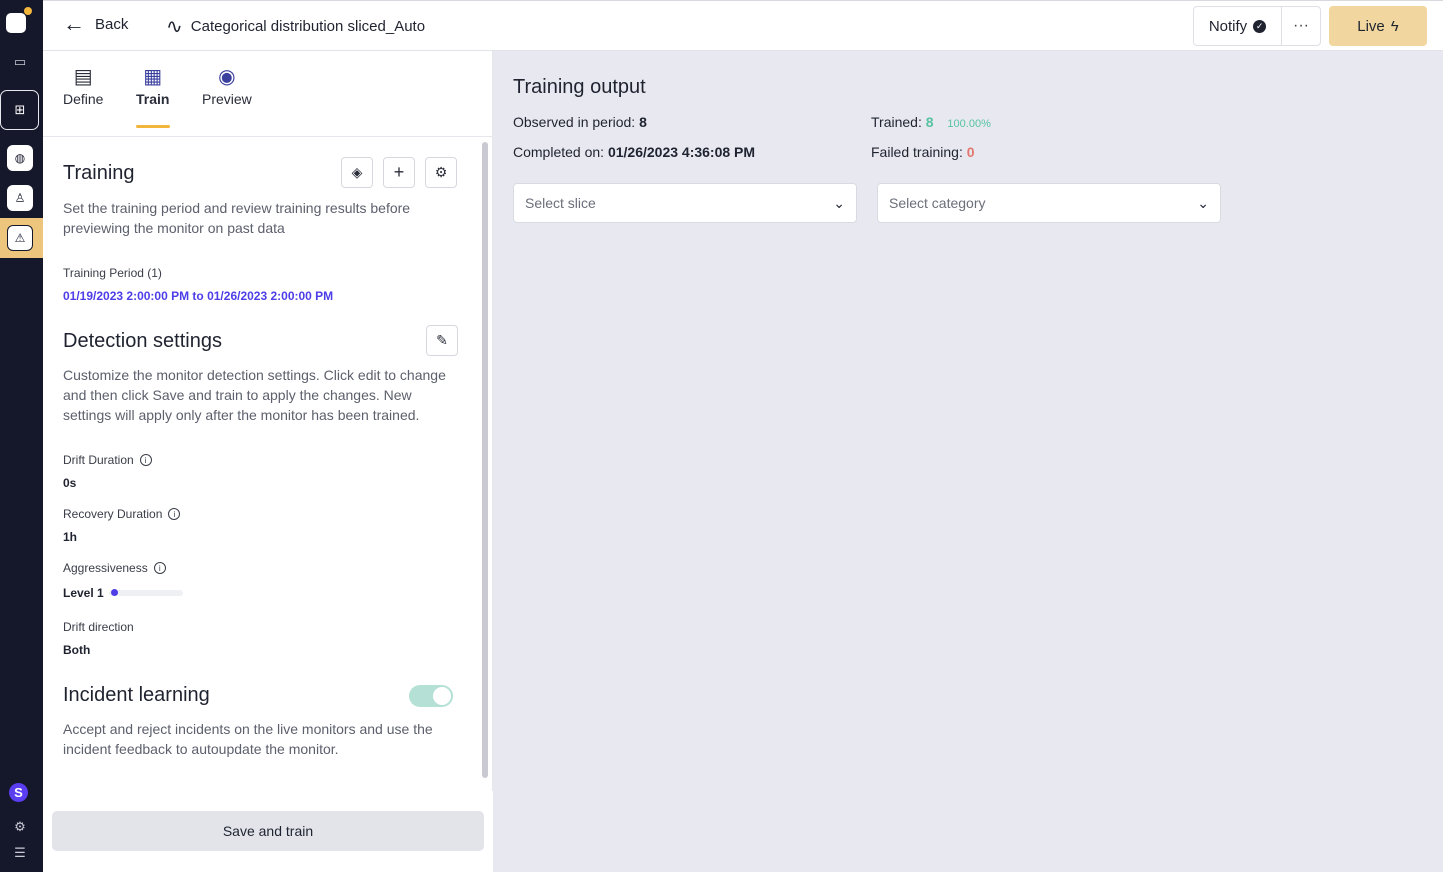 The width and height of the screenshot is (1443, 872). I want to click on alerts-nav-icon: ⚠, so click(20, 238).